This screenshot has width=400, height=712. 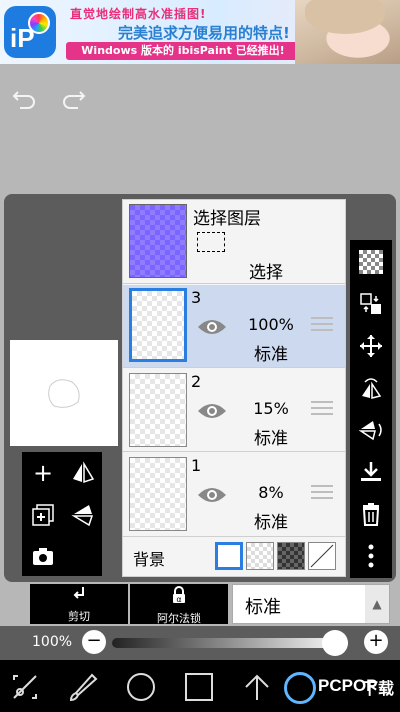 I want to click on undo-icon, so click(x=24, y=98).